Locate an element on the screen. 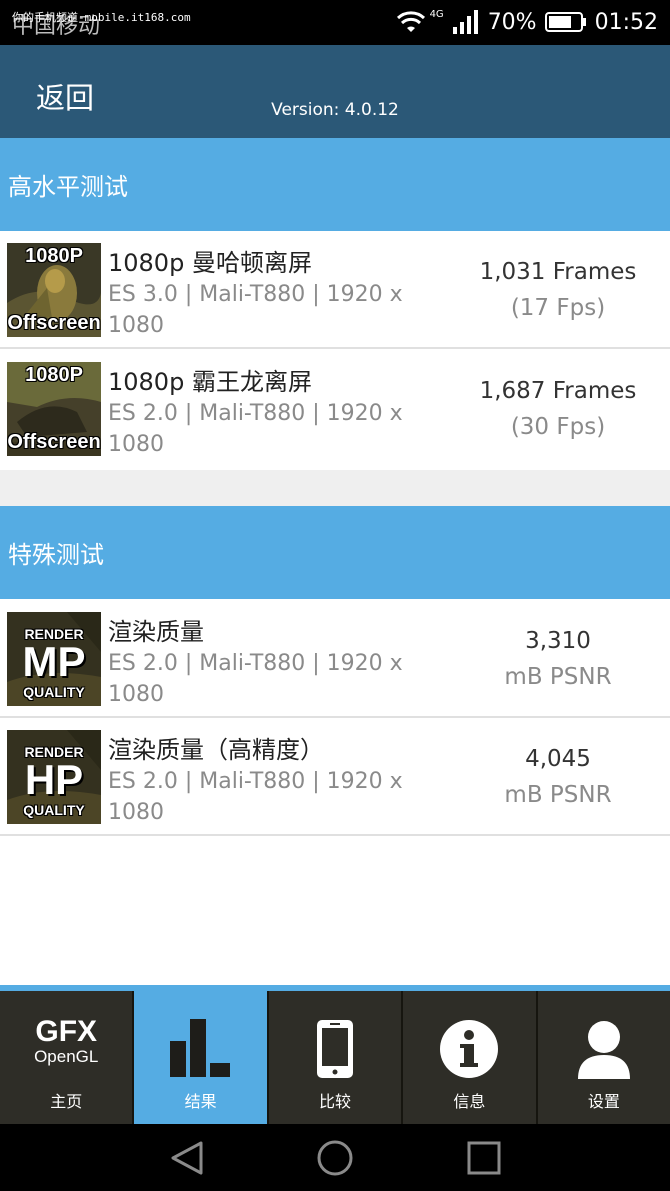 The image size is (670, 1191). clock: 01:52 is located at coordinates (626, 22).